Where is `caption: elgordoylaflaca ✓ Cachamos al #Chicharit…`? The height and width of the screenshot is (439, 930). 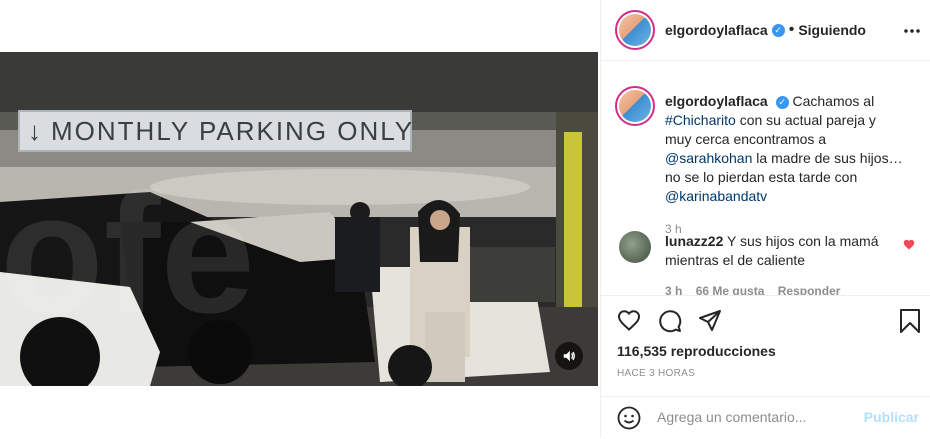 caption: elgordoylaflaca ✓ Cachamos al #Chicharit… is located at coordinates (785, 165).